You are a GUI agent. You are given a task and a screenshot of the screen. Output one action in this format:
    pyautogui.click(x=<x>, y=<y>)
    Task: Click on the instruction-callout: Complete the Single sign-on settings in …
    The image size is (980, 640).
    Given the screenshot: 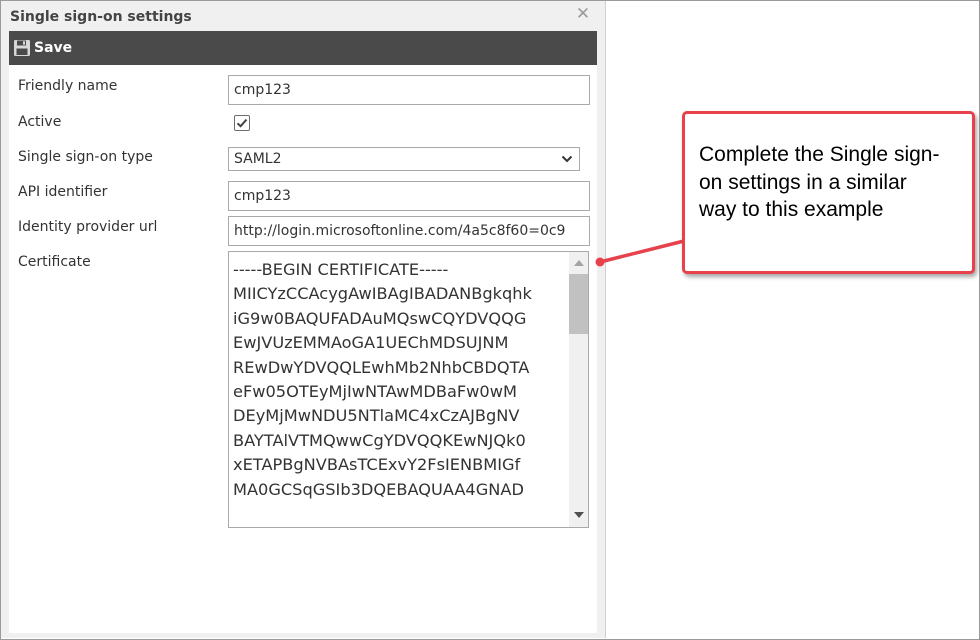 What is the action you would take?
    pyautogui.click(x=828, y=192)
    